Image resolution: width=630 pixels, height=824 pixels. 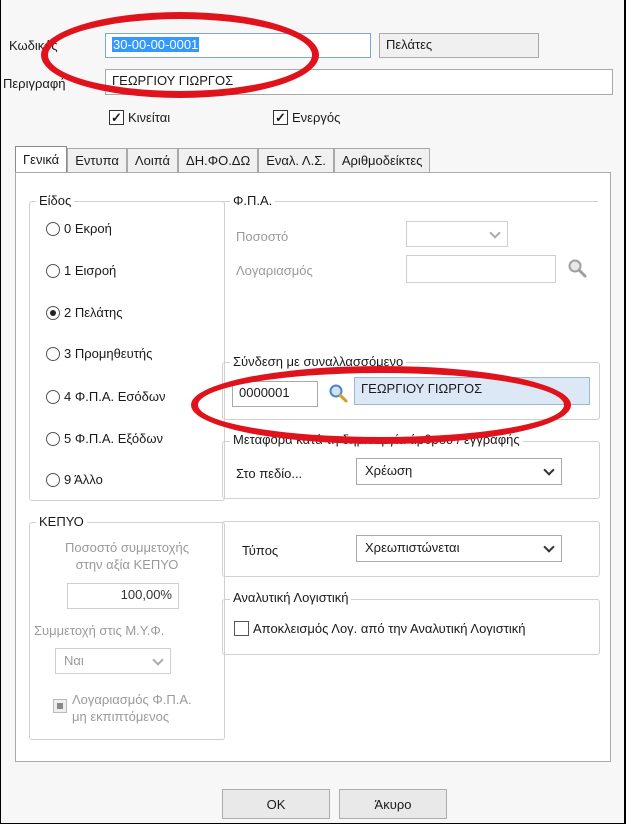 I want to click on cancel-button: Άκυρο, so click(x=393, y=804).